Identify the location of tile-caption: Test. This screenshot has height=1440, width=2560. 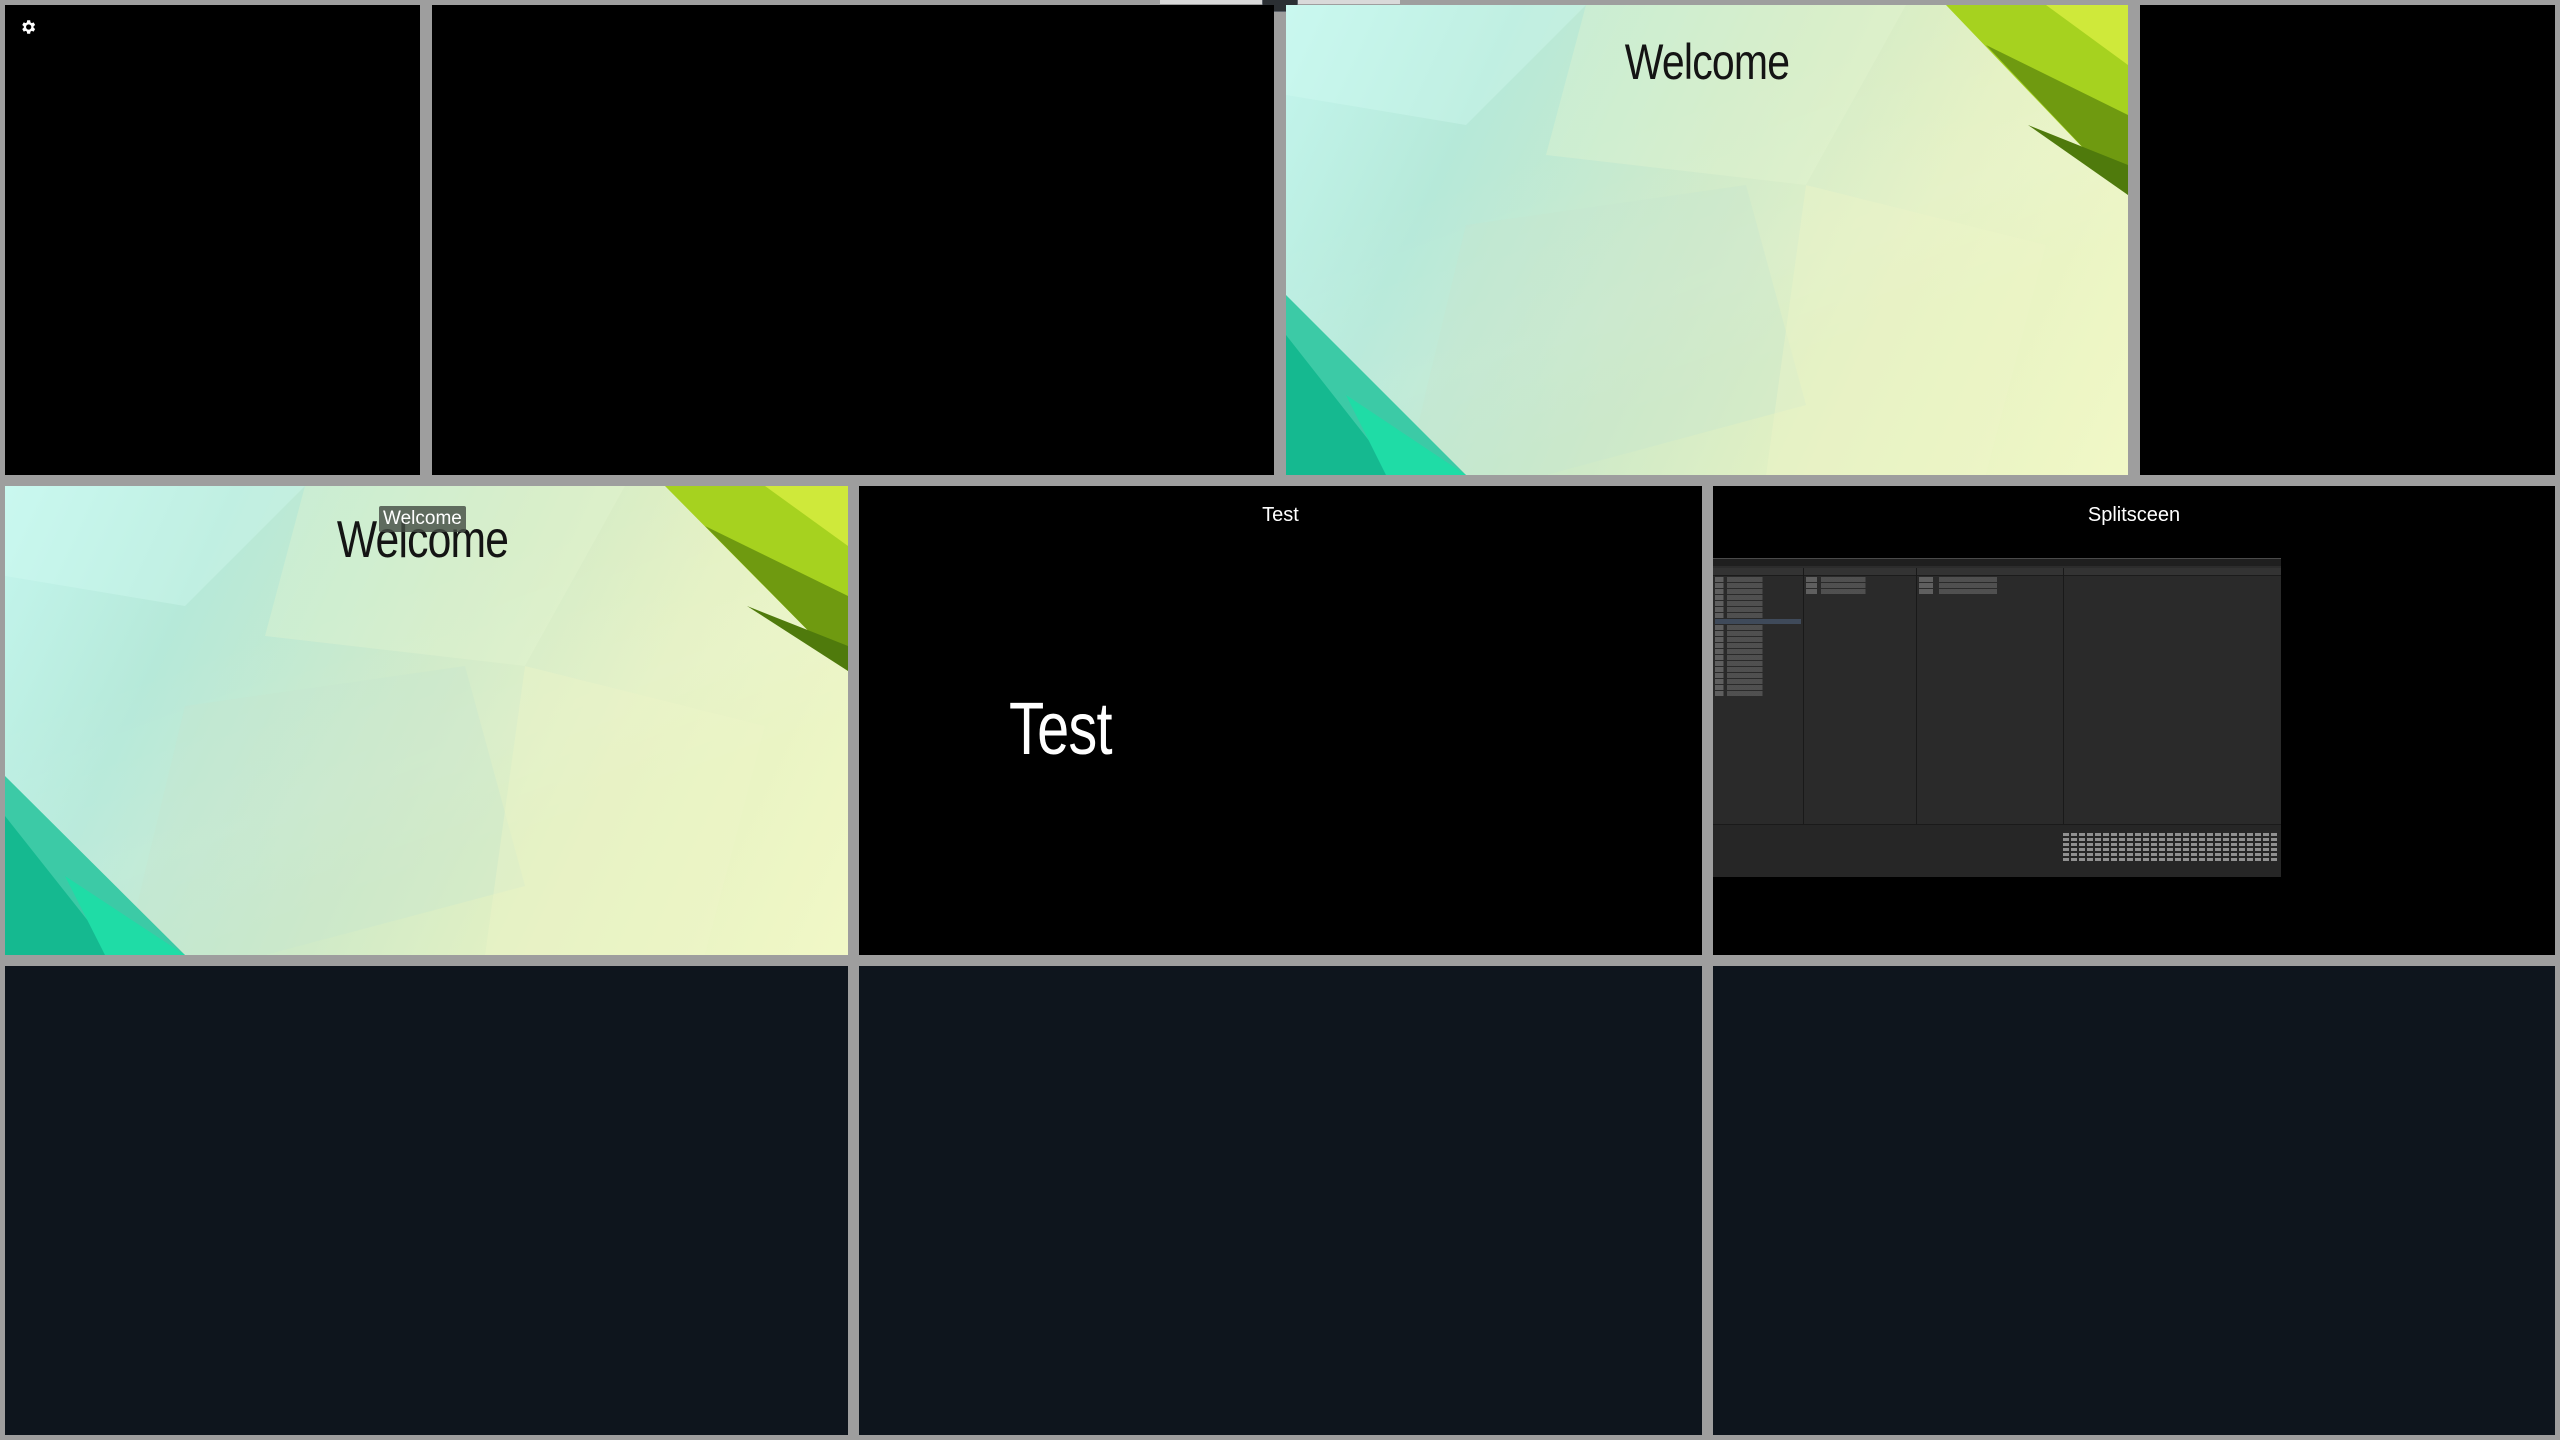
(1280, 515).